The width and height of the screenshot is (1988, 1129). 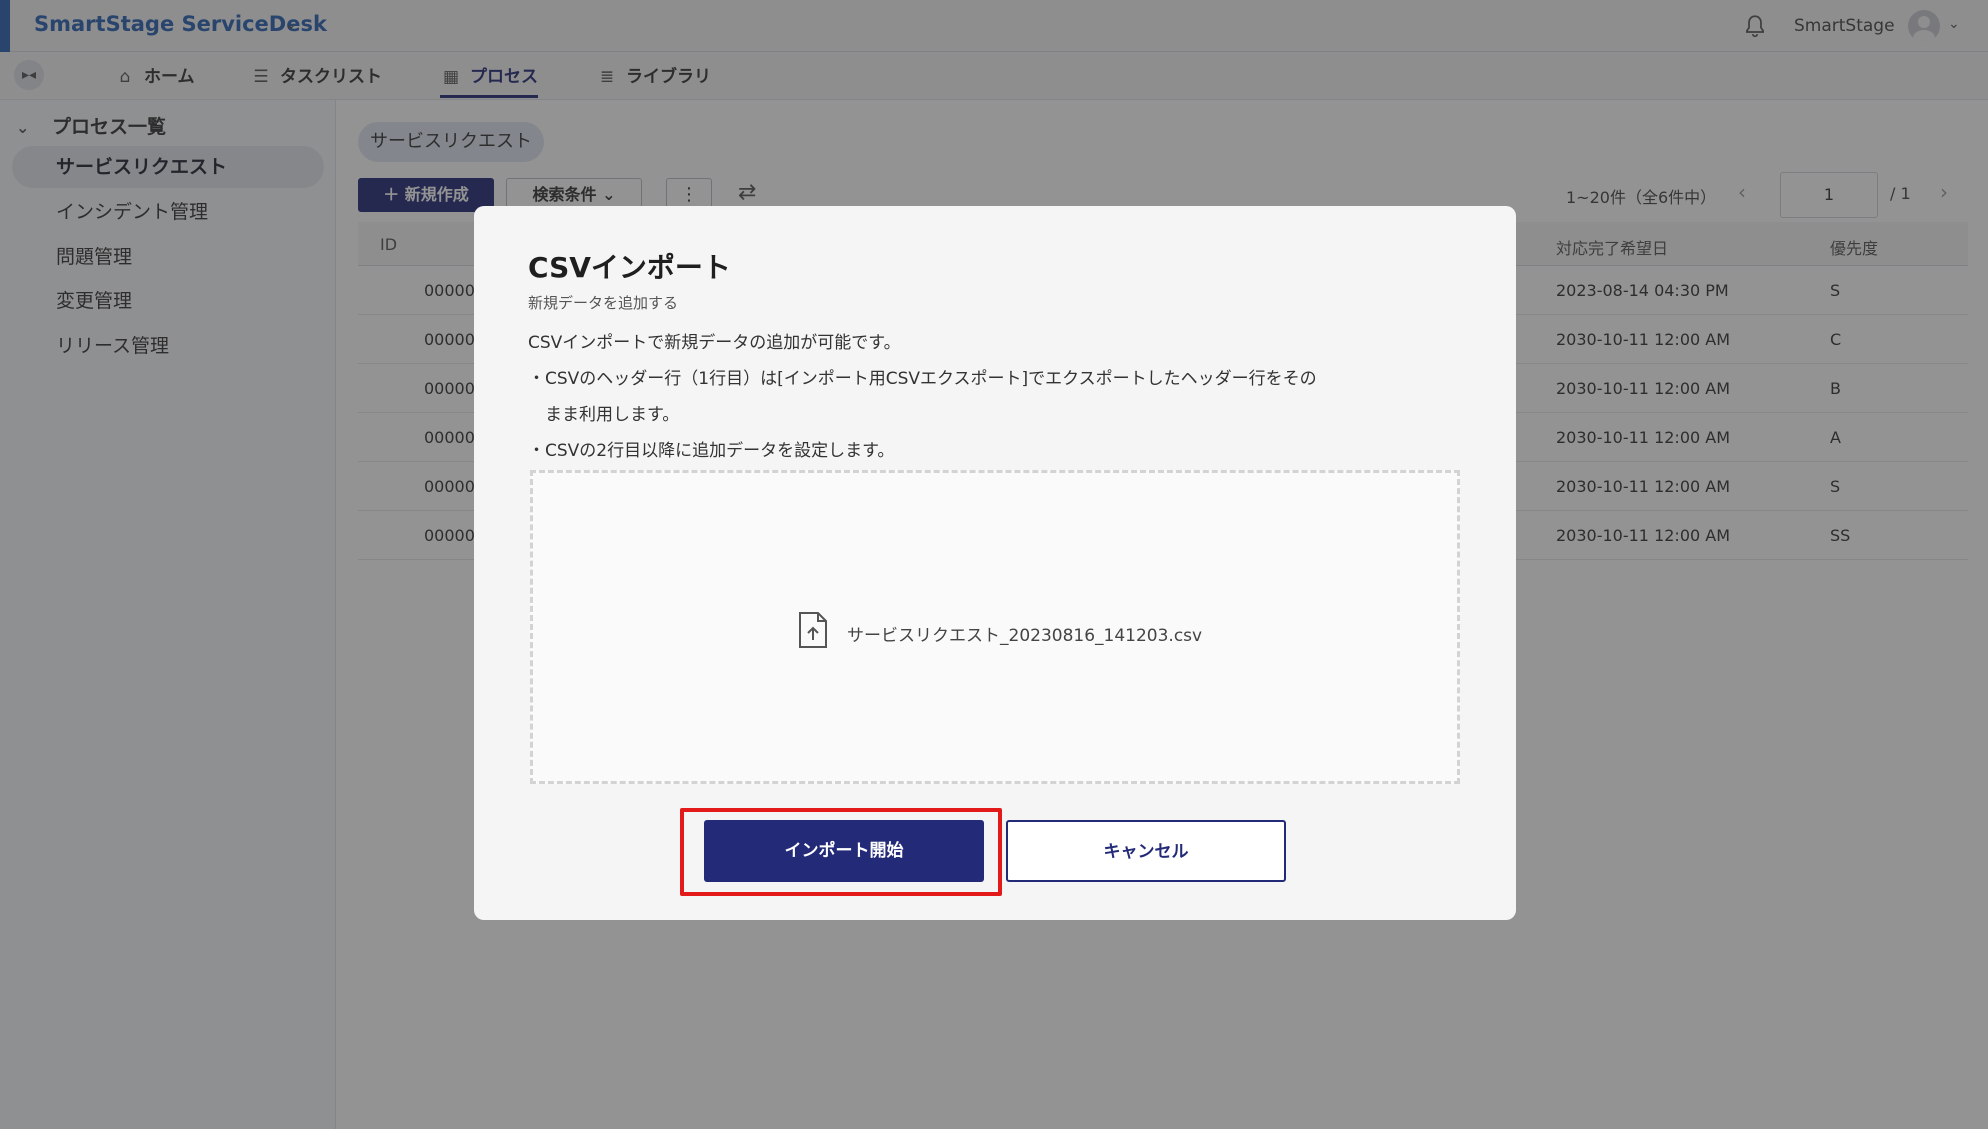 I want to click on dialog-title: CSVインポート, so click(x=629, y=267).